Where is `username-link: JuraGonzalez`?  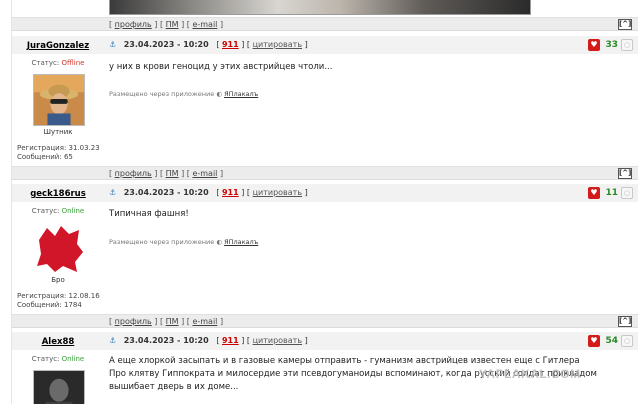
username-link: JuraGonzalez is located at coordinates (58, 46).